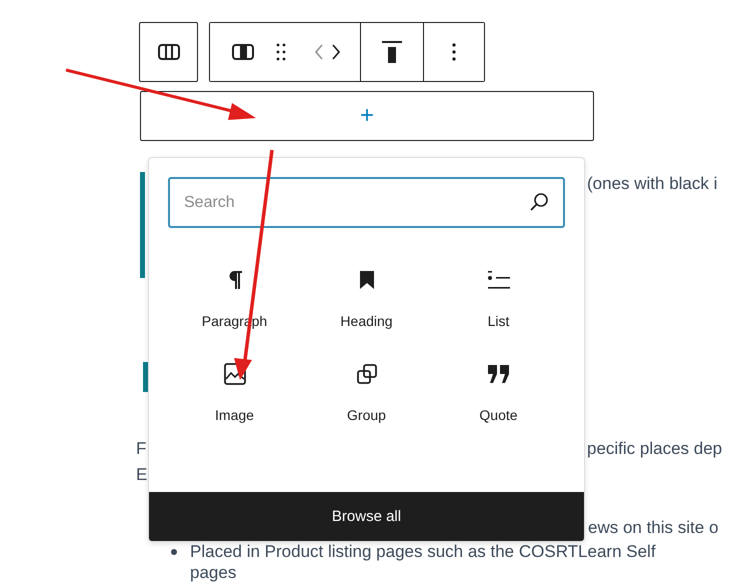 Image resolution: width=736 pixels, height=585 pixels. I want to click on body-text: ews on this site o, so click(653, 528).